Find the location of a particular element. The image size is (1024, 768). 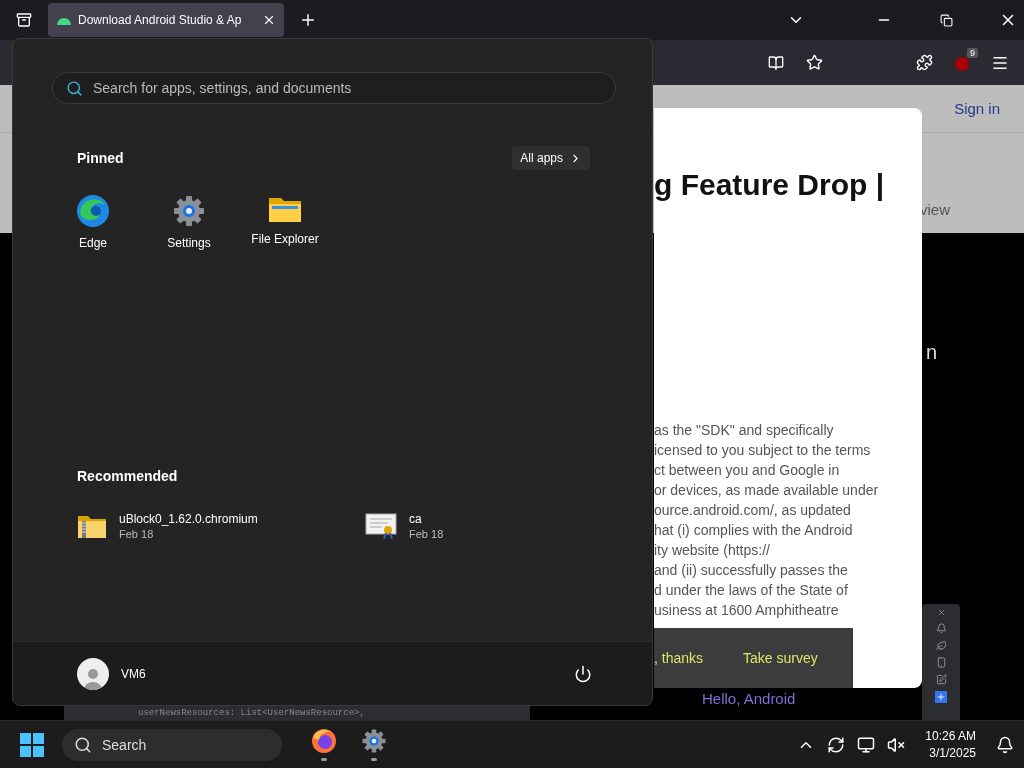

section-title: Pinned is located at coordinates (100, 158).